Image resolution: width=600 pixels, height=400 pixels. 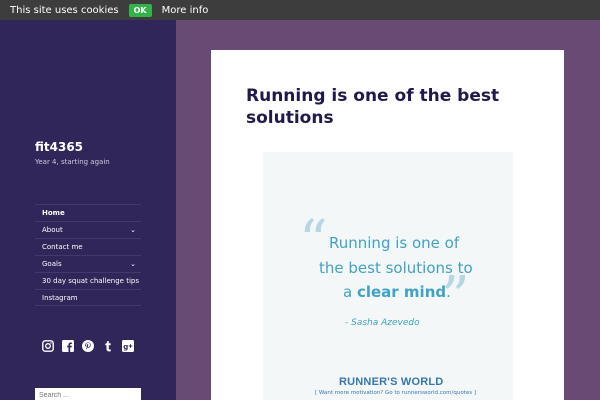 I want to click on nav-item-about: About ⌄, so click(x=88, y=229).